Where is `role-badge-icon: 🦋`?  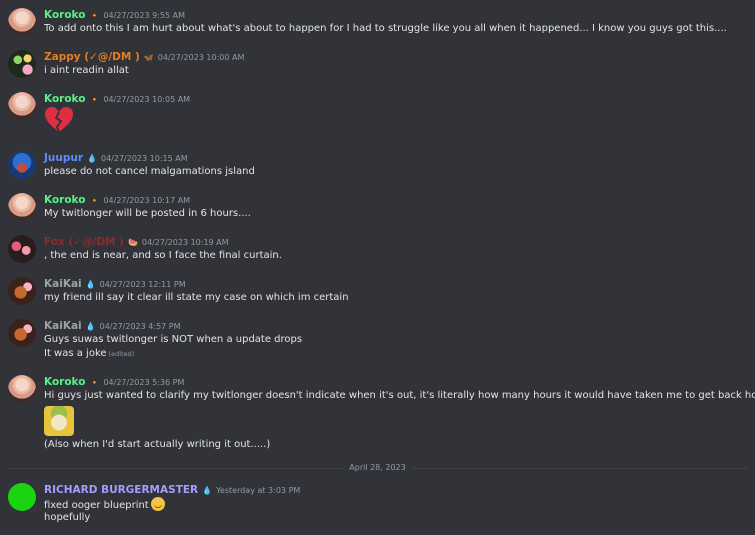 role-badge-icon: 🦋 is located at coordinates (148, 57).